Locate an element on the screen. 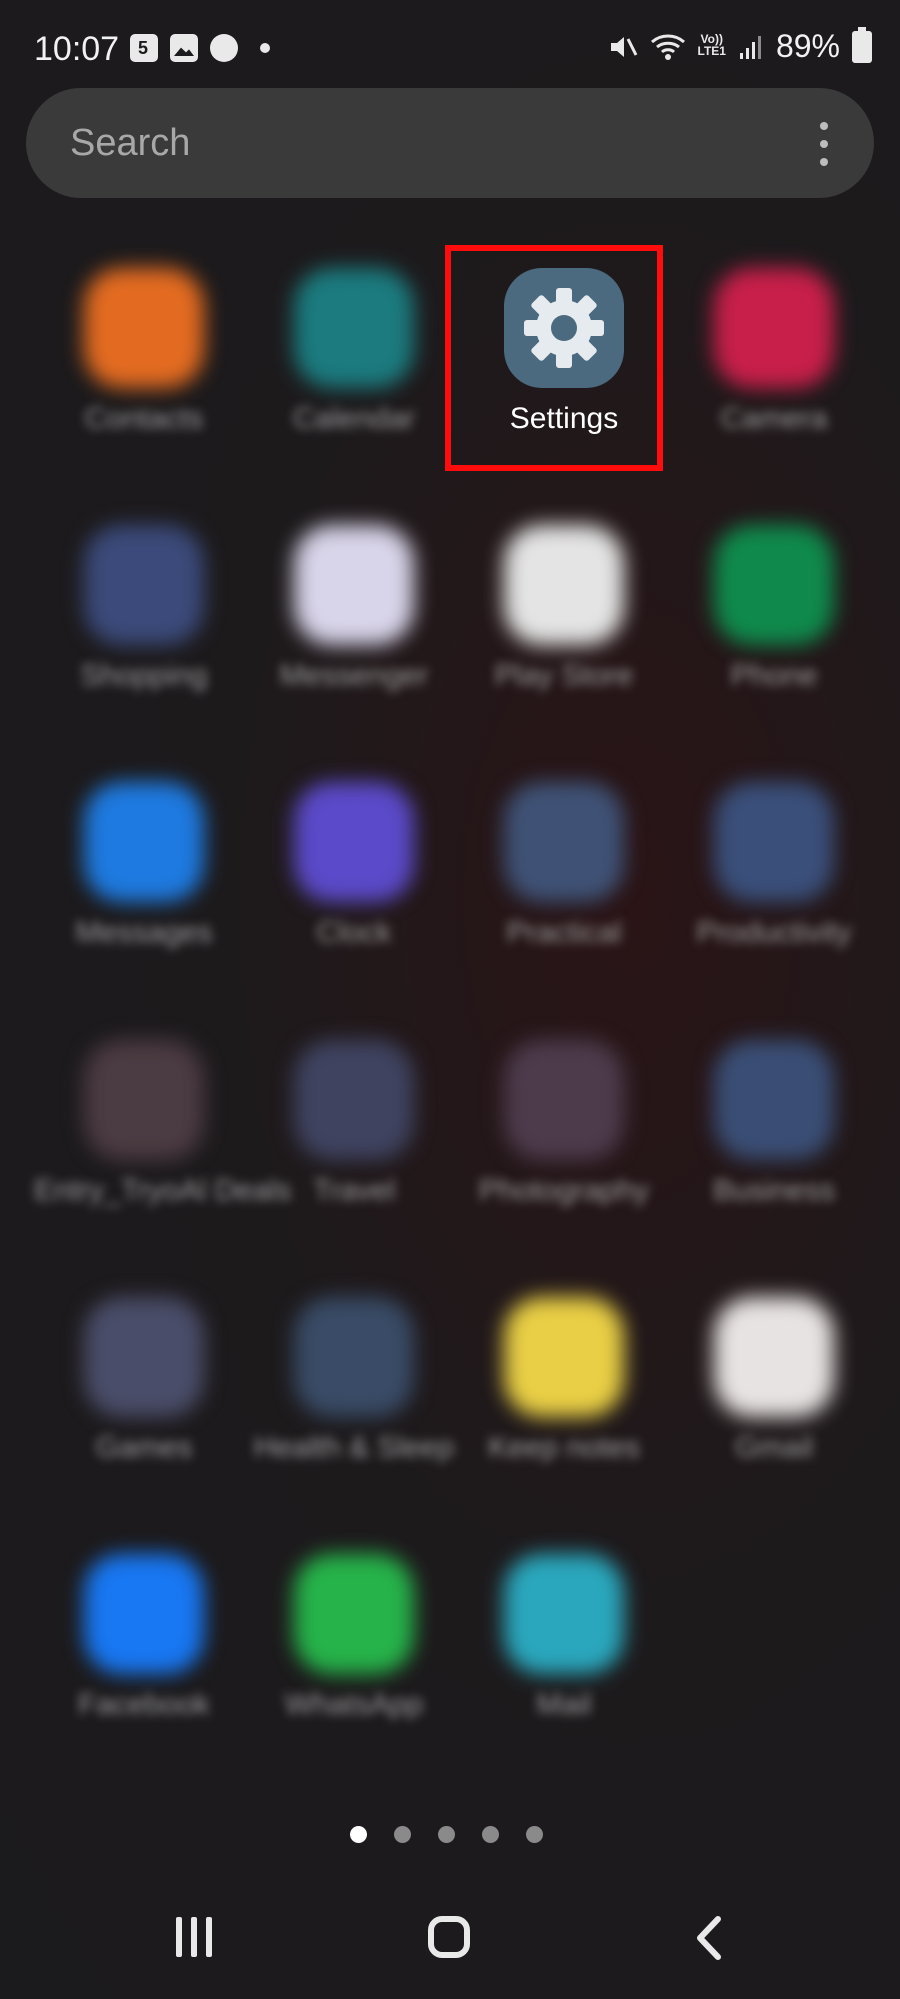  calendar-notification-icon is located at coordinates (144, 48).